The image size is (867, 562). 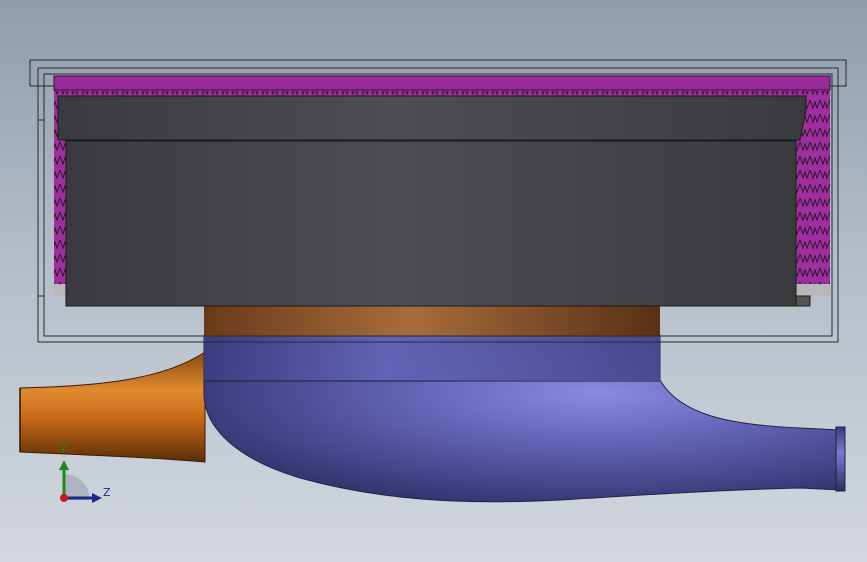 What do you see at coordinates (80, 481) in the screenshot?
I see `coordinate-triad-icon` at bounding box center [80, 481].